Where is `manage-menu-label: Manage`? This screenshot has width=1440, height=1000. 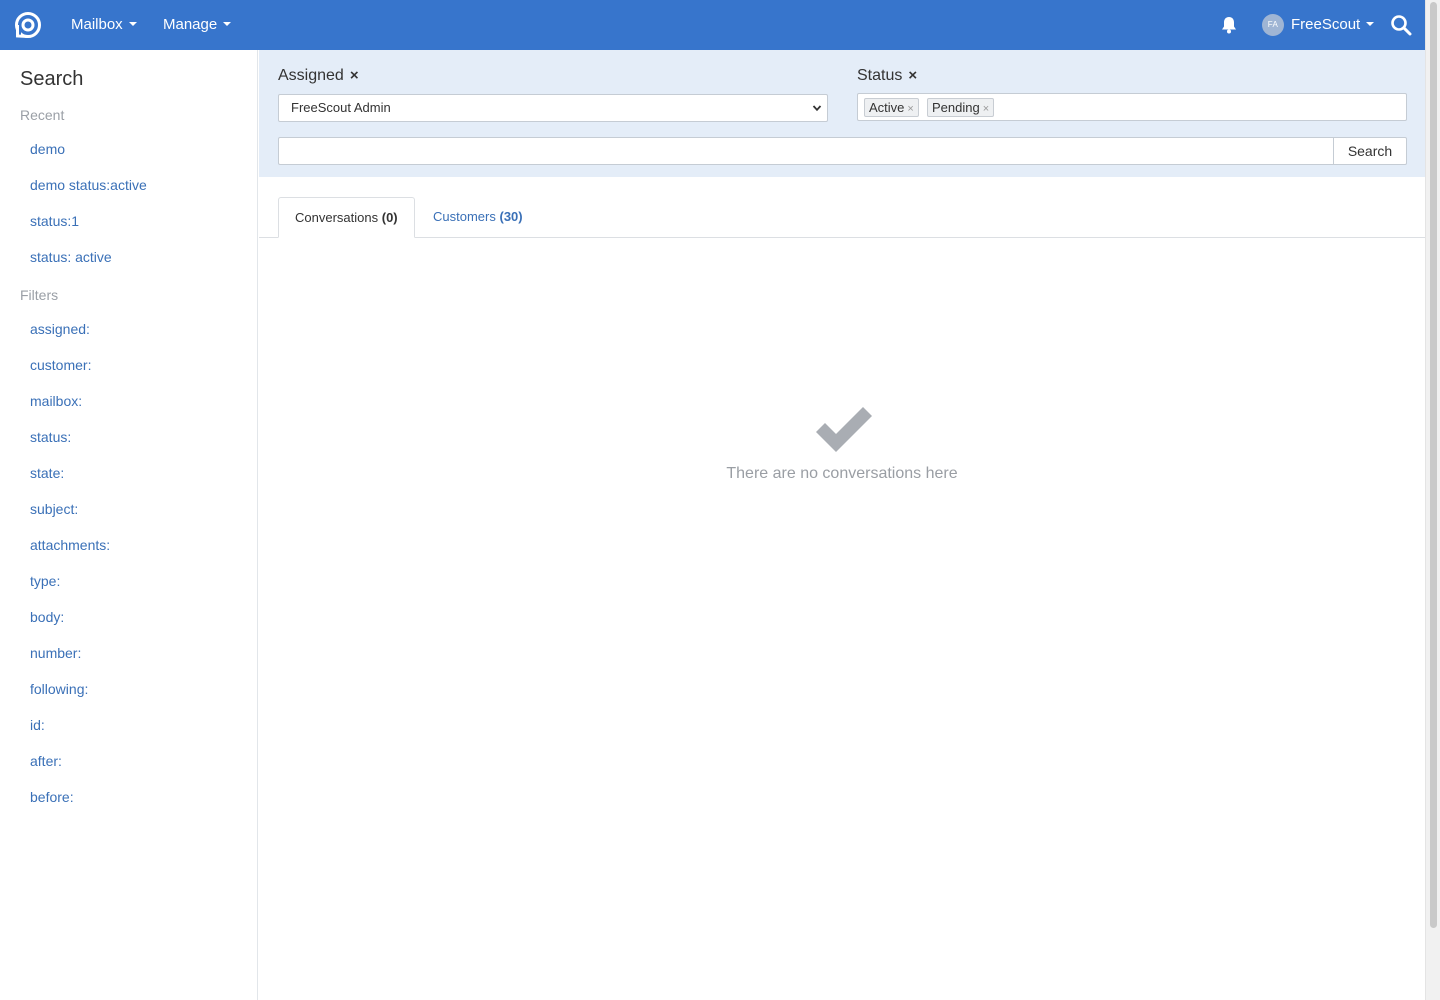
manage-menu-label: Manage is located at coordinates (190, 24).